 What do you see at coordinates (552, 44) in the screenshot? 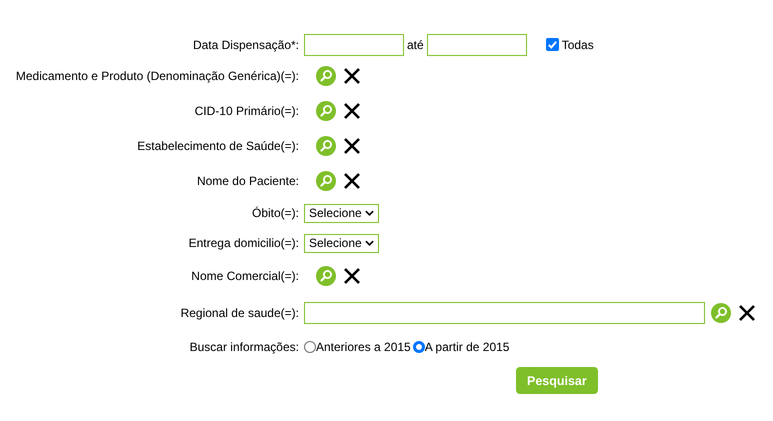
I see `checkbox` at bounding box center [552, 44].